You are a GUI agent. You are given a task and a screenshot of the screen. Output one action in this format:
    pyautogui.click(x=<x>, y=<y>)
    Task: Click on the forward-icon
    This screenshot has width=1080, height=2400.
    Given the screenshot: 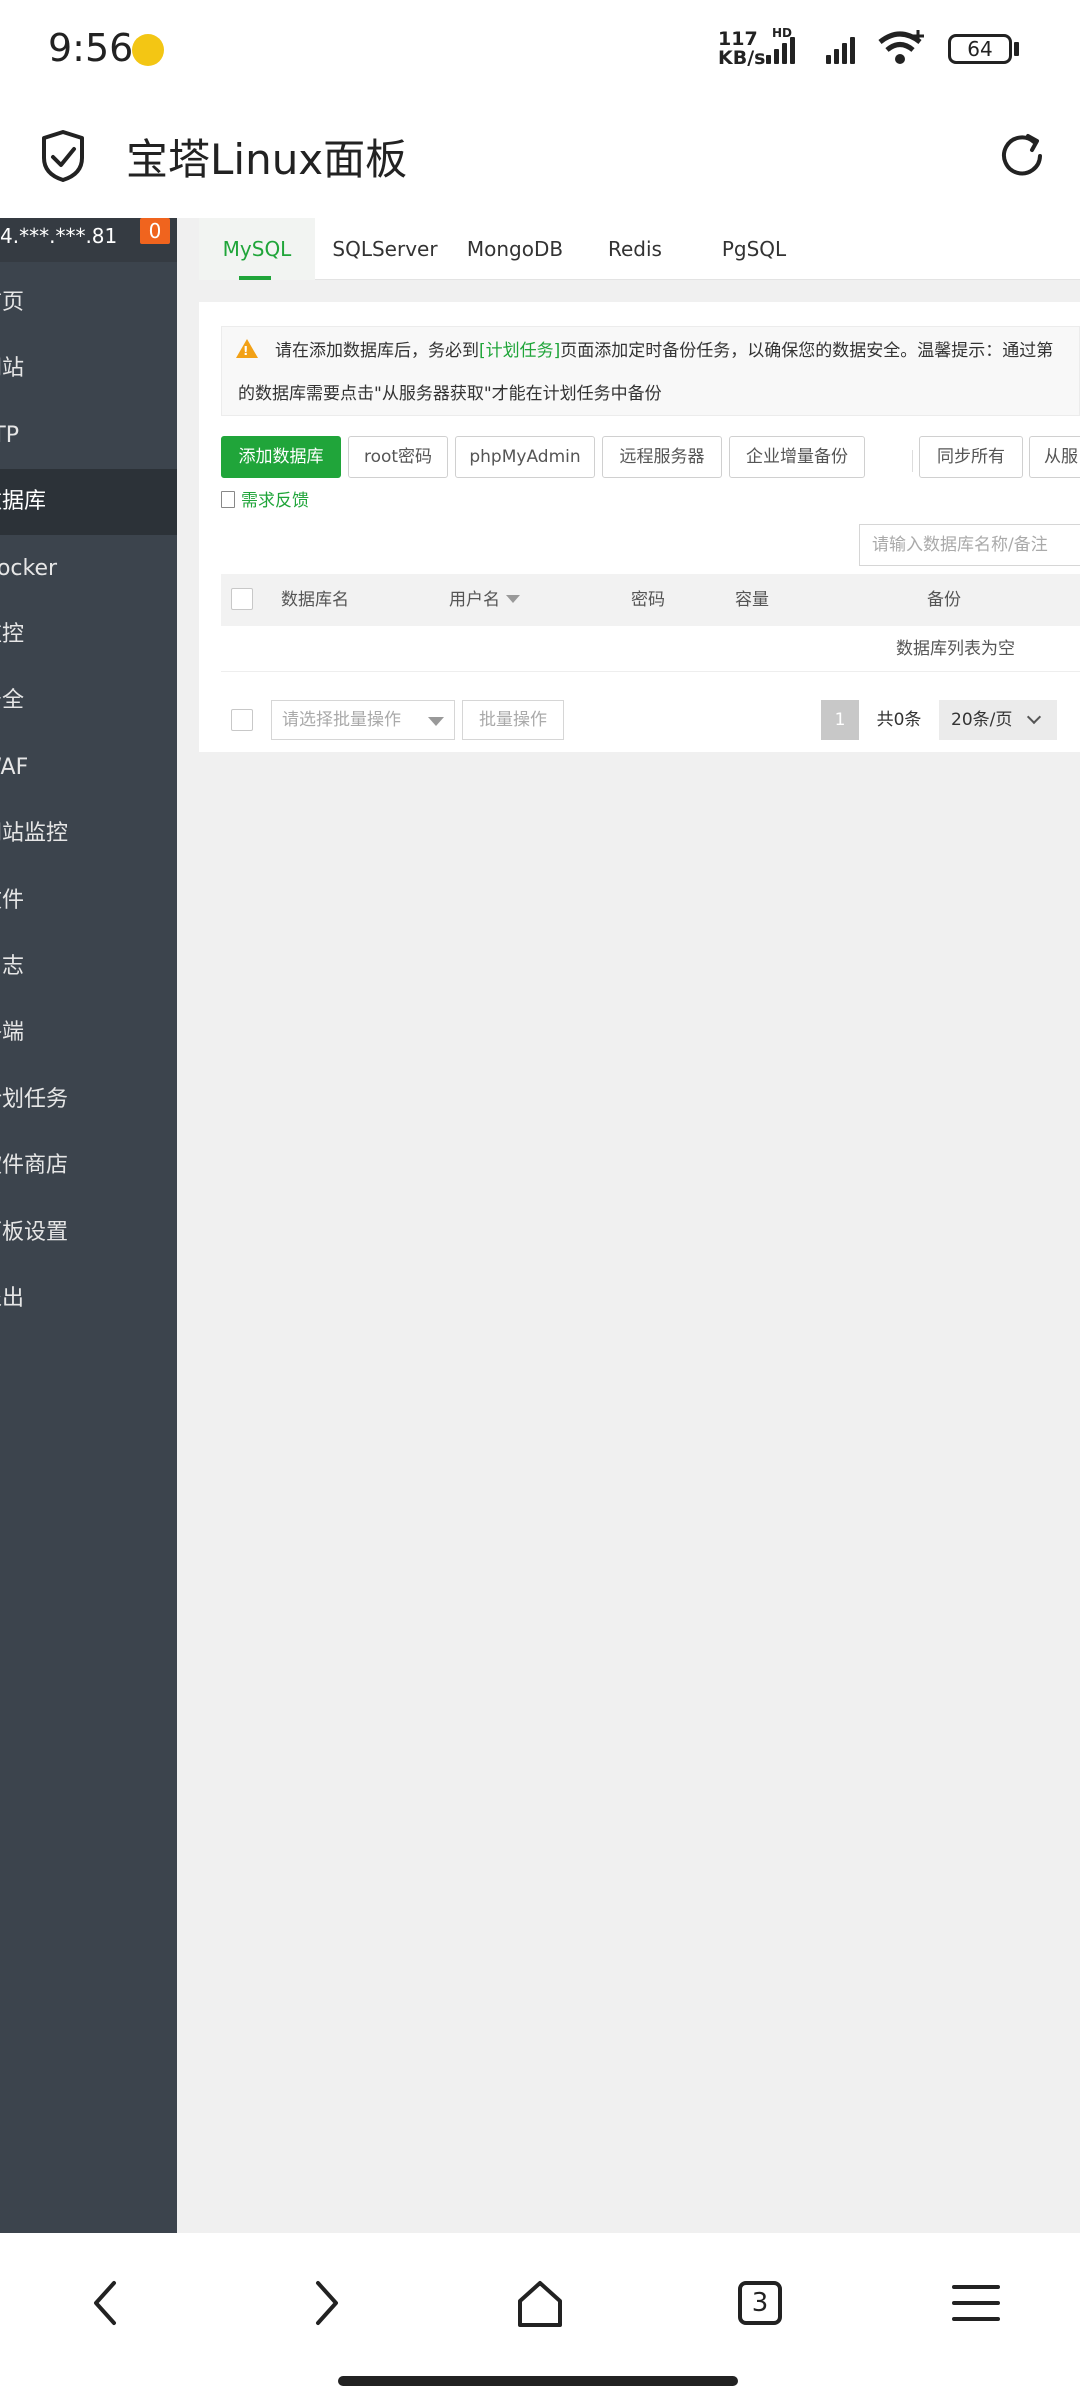 What is the action you would take?
    pyautogui.click(x=324, y=2303)
    